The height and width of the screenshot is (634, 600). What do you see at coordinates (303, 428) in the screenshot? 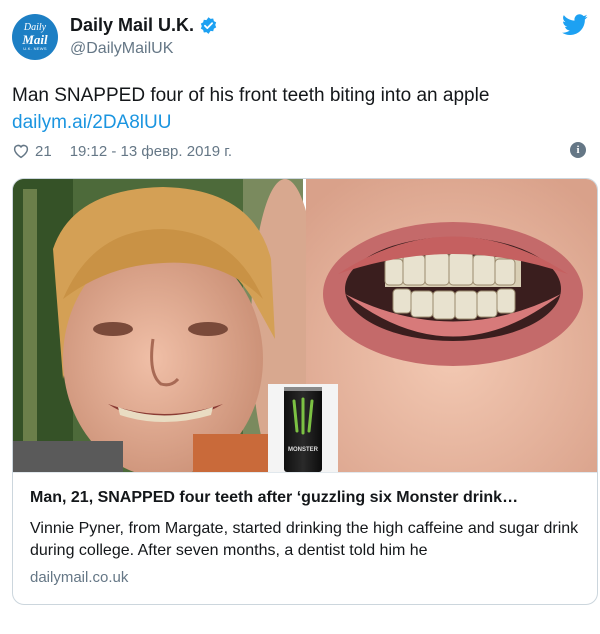
I see `monster-can: MONSTER` at bounding box center [303, 428].